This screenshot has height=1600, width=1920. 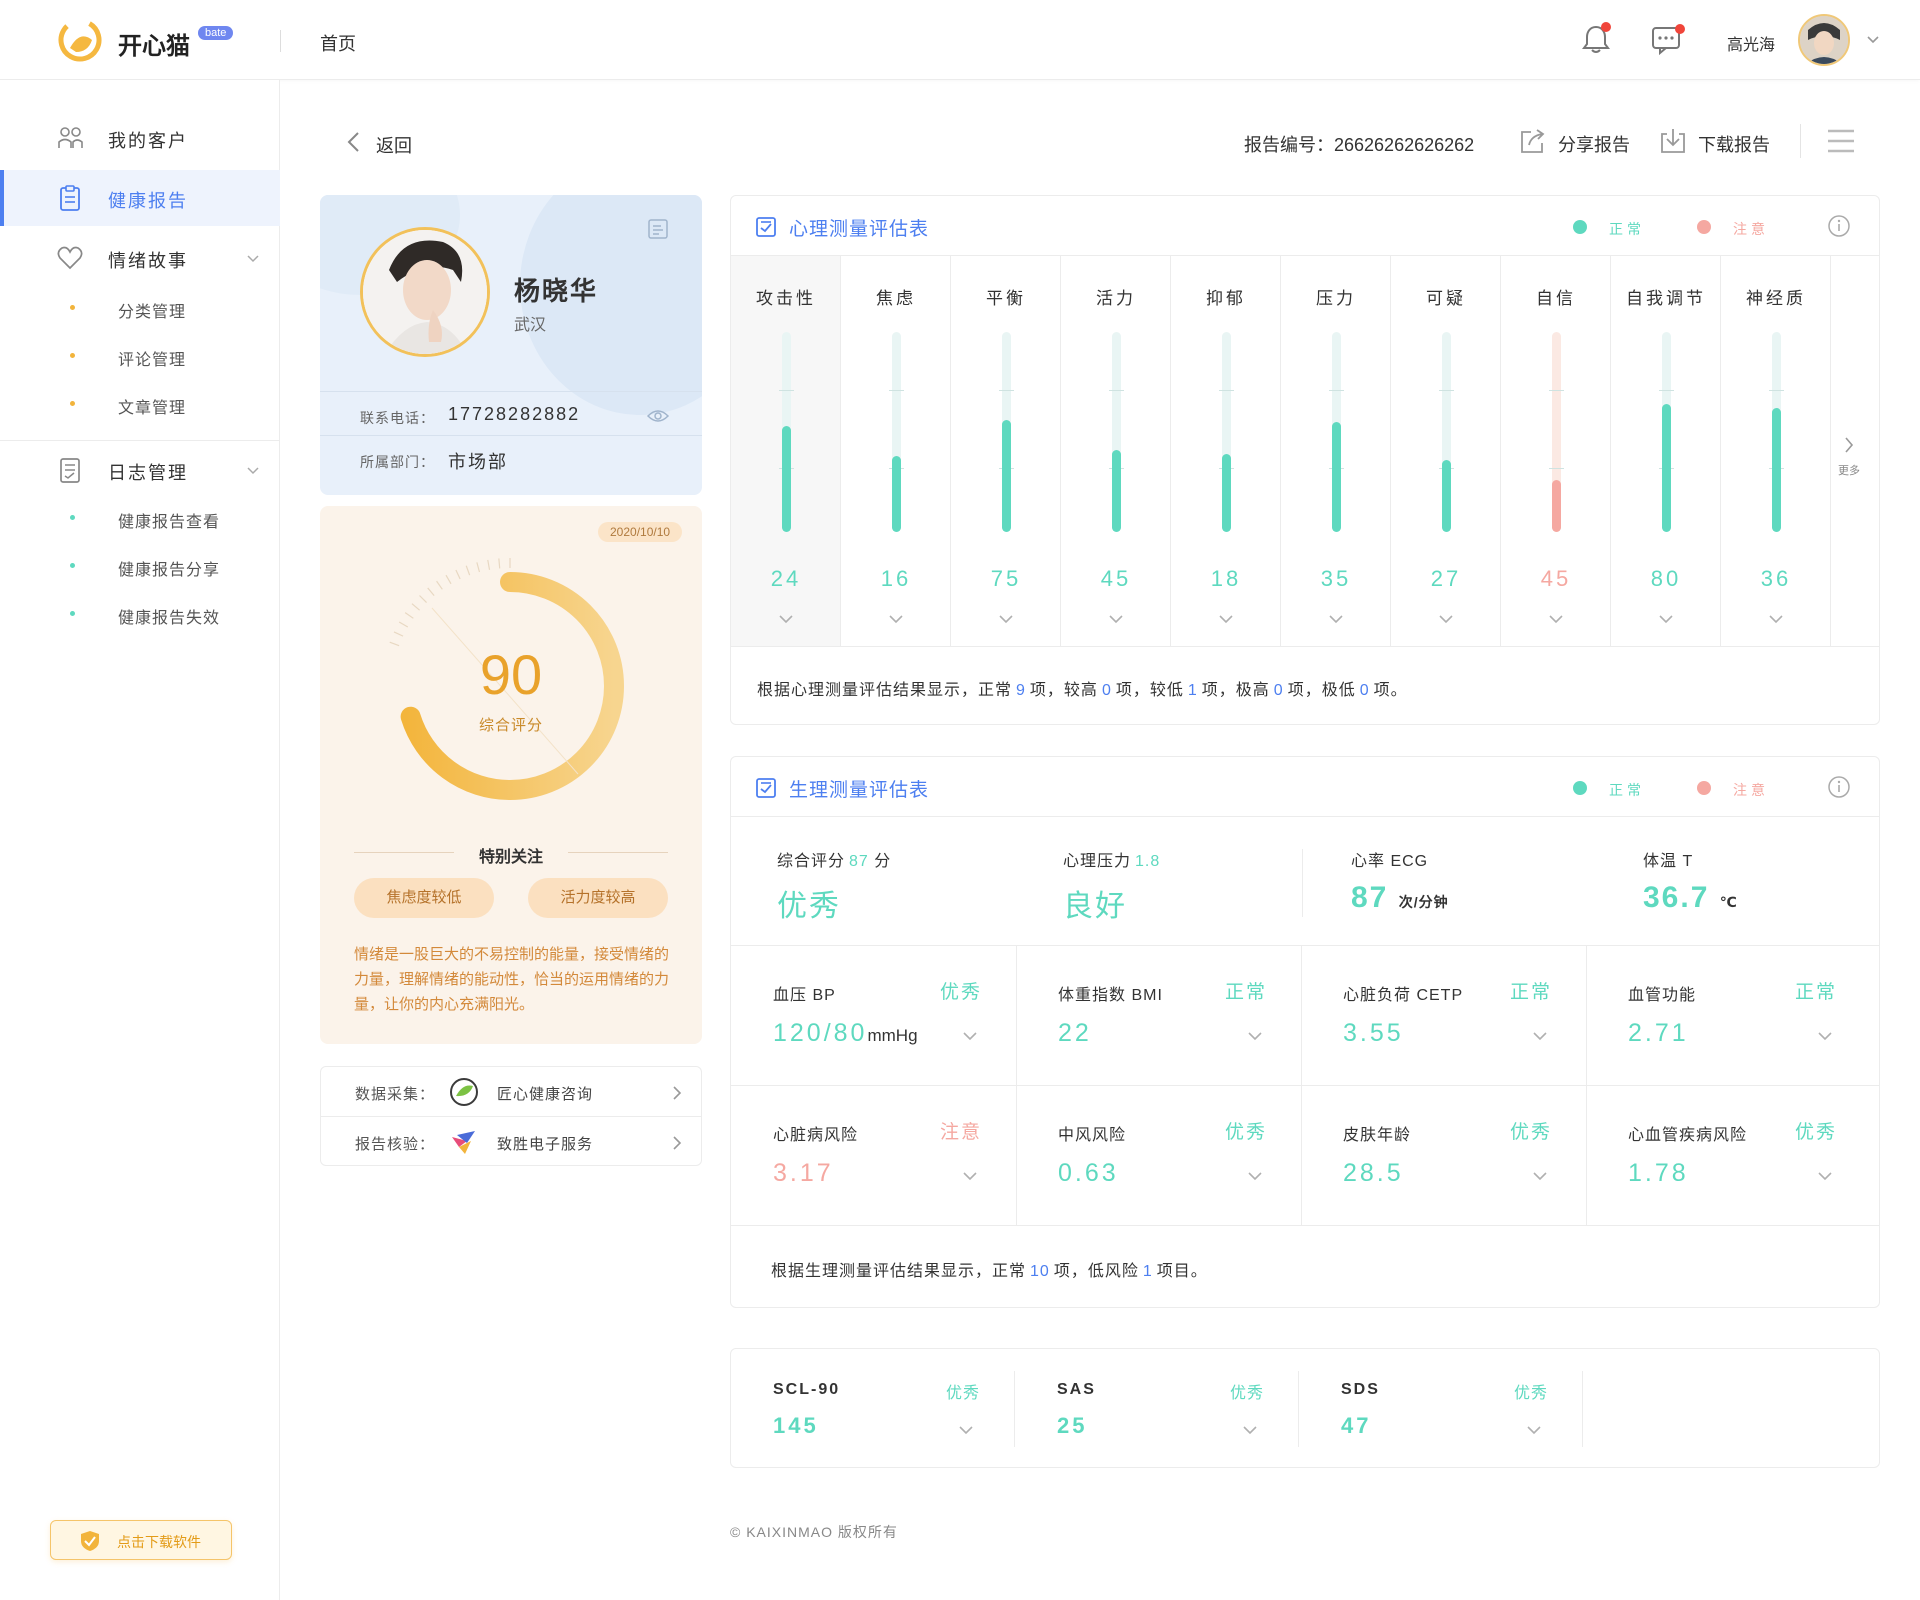 What do you see at coordinates (140, 198) in the screenshot?
I see `sidebar-item-health-report: 健康报告` at bounding box center [140, 198].